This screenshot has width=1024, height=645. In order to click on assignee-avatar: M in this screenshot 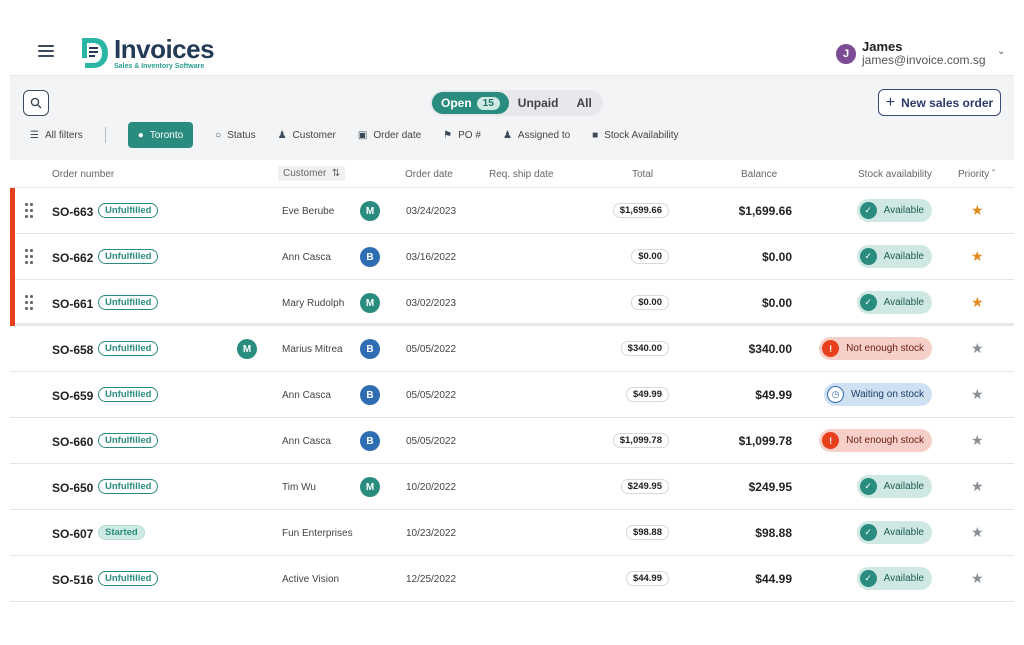, I will do `click(370, 303)`.